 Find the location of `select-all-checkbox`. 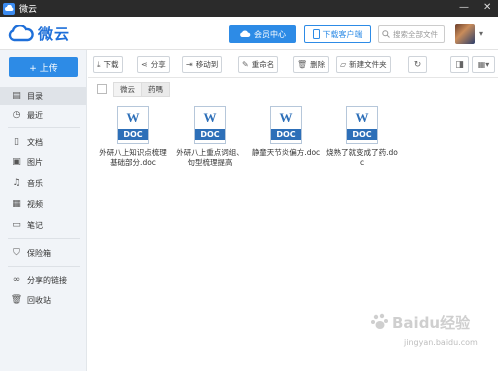

select-all-checkbox is located at coordinates (102, 89).